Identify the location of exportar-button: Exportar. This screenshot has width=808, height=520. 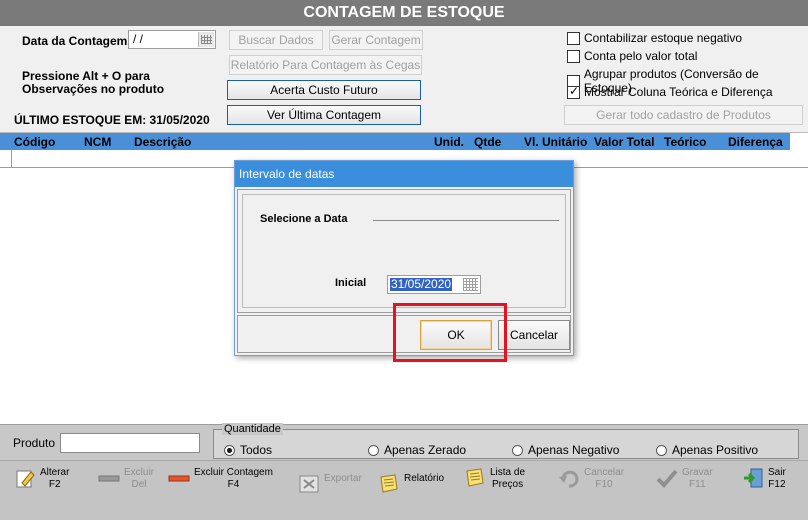
(330, 484).